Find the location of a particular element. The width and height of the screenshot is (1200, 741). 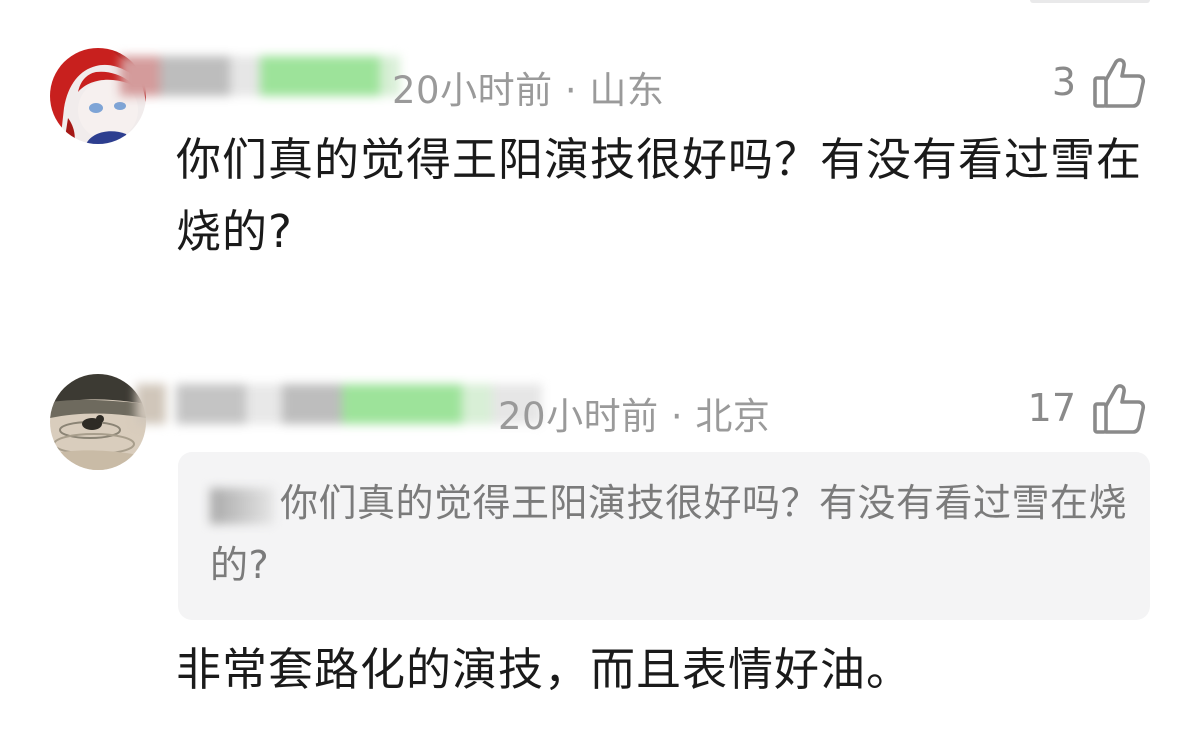

user-avatar is located at coordinates (98, 422).